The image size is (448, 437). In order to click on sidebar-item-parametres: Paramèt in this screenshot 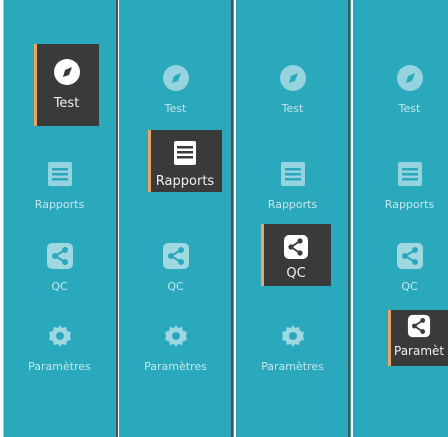, I will do `click(418, 338)`.